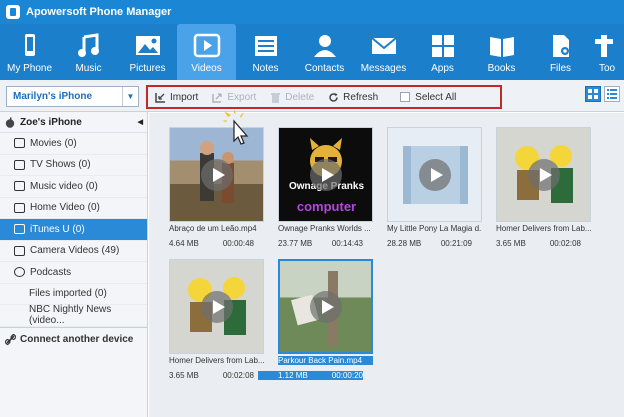  Describe the element at coordinates (140, 122) in the screenshot. I see `collapse-icon: ◀` at that location.